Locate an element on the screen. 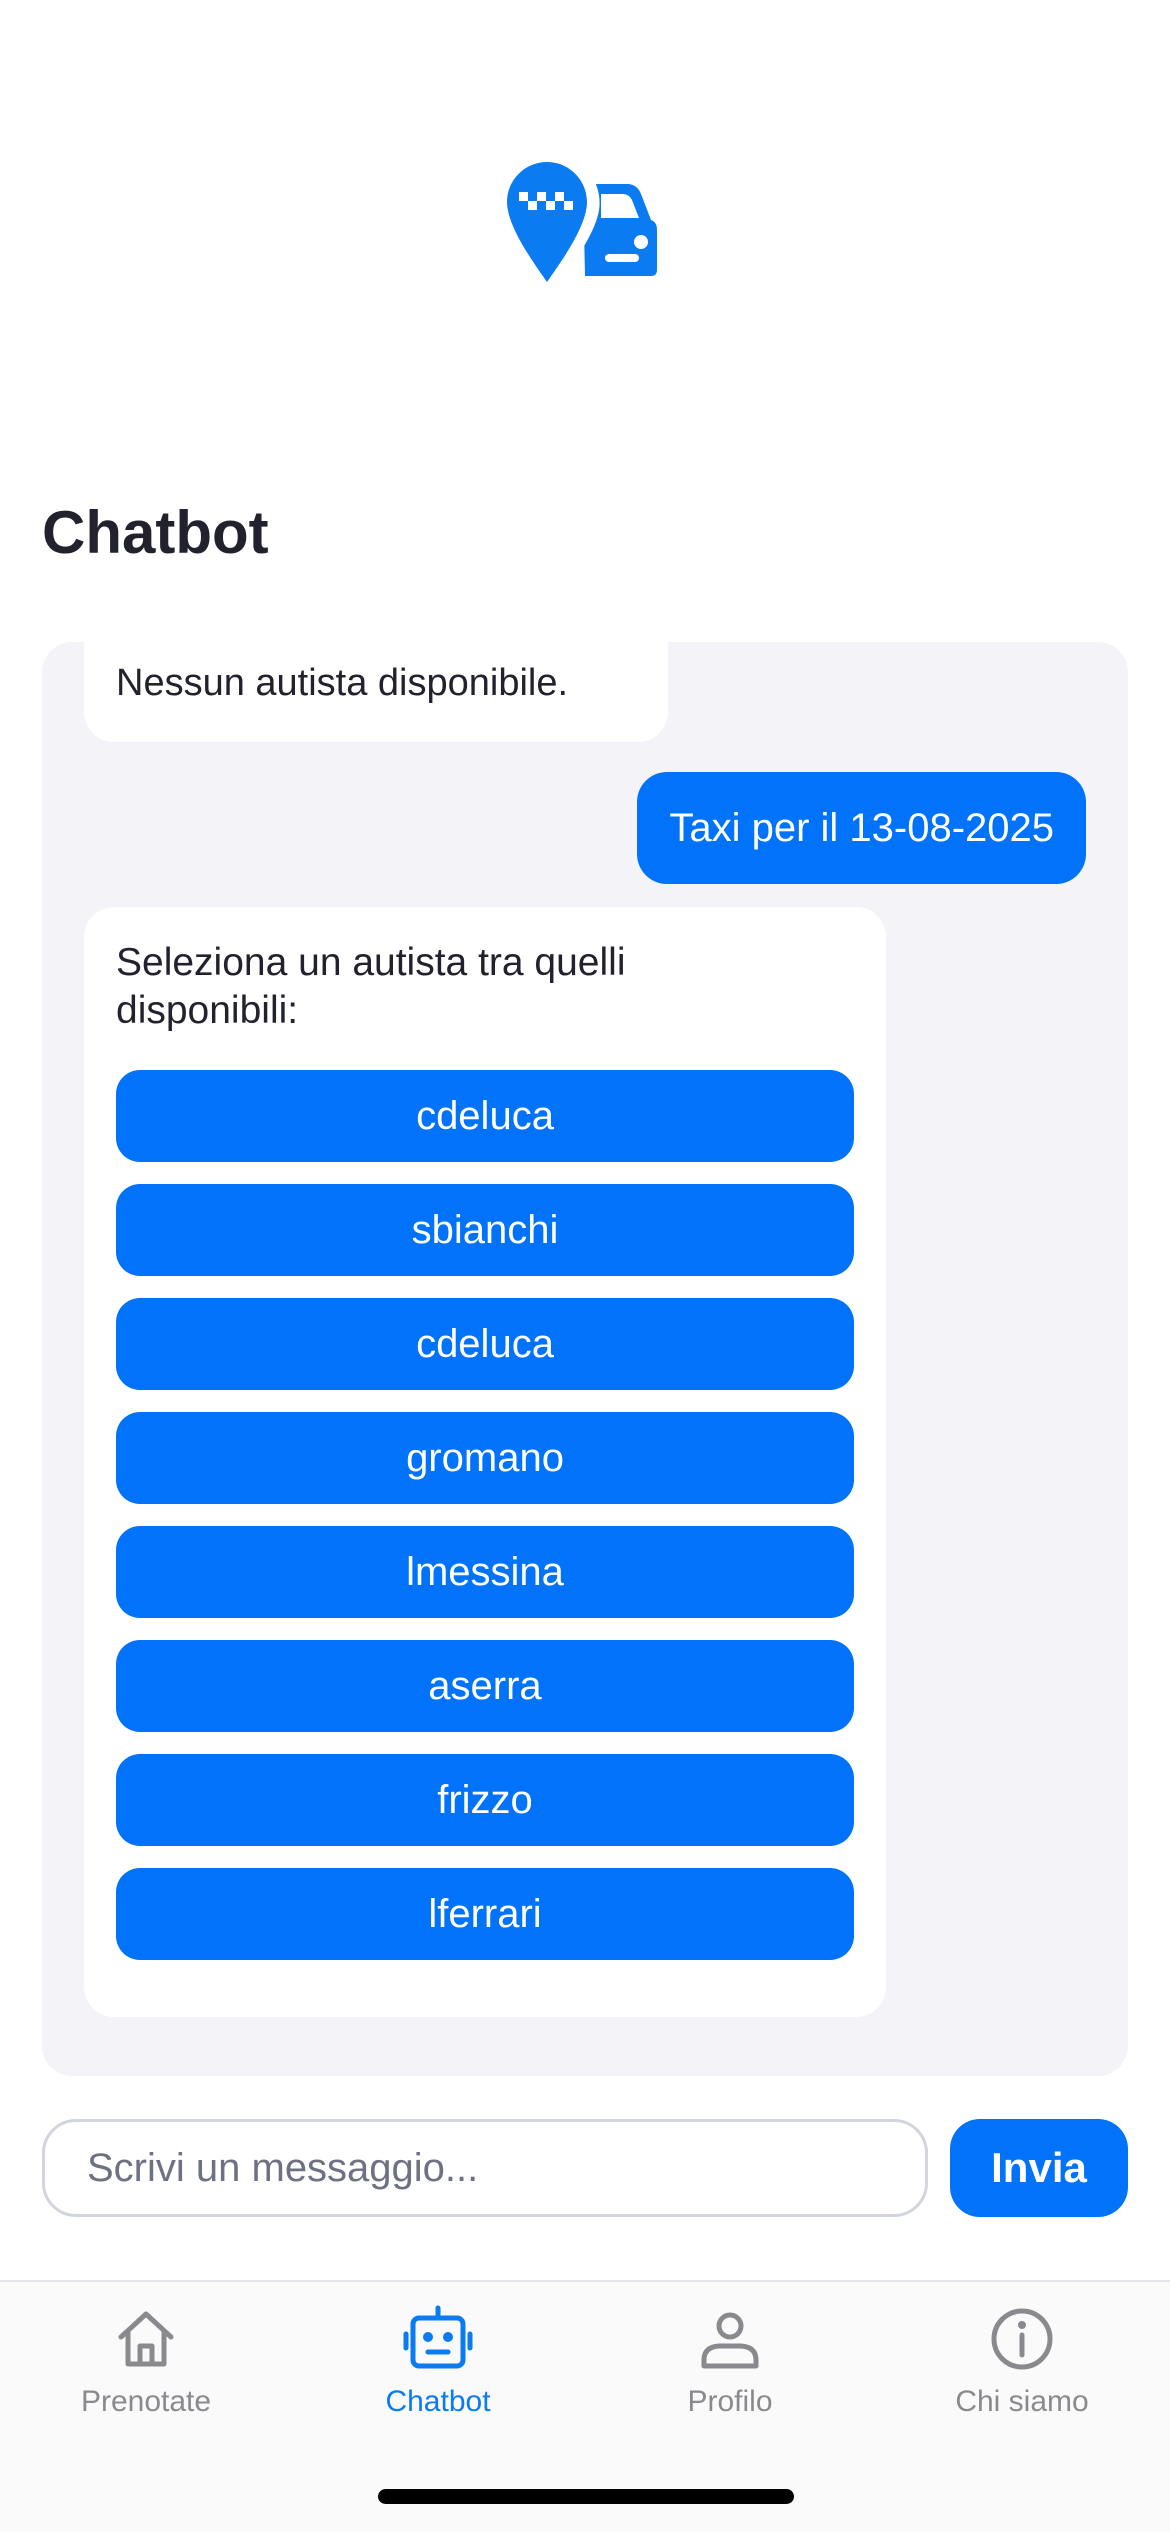 The height and width of the screenshot is (2532, 1170). driver-option-button: lferrari is located at coordinates (485, 1914).